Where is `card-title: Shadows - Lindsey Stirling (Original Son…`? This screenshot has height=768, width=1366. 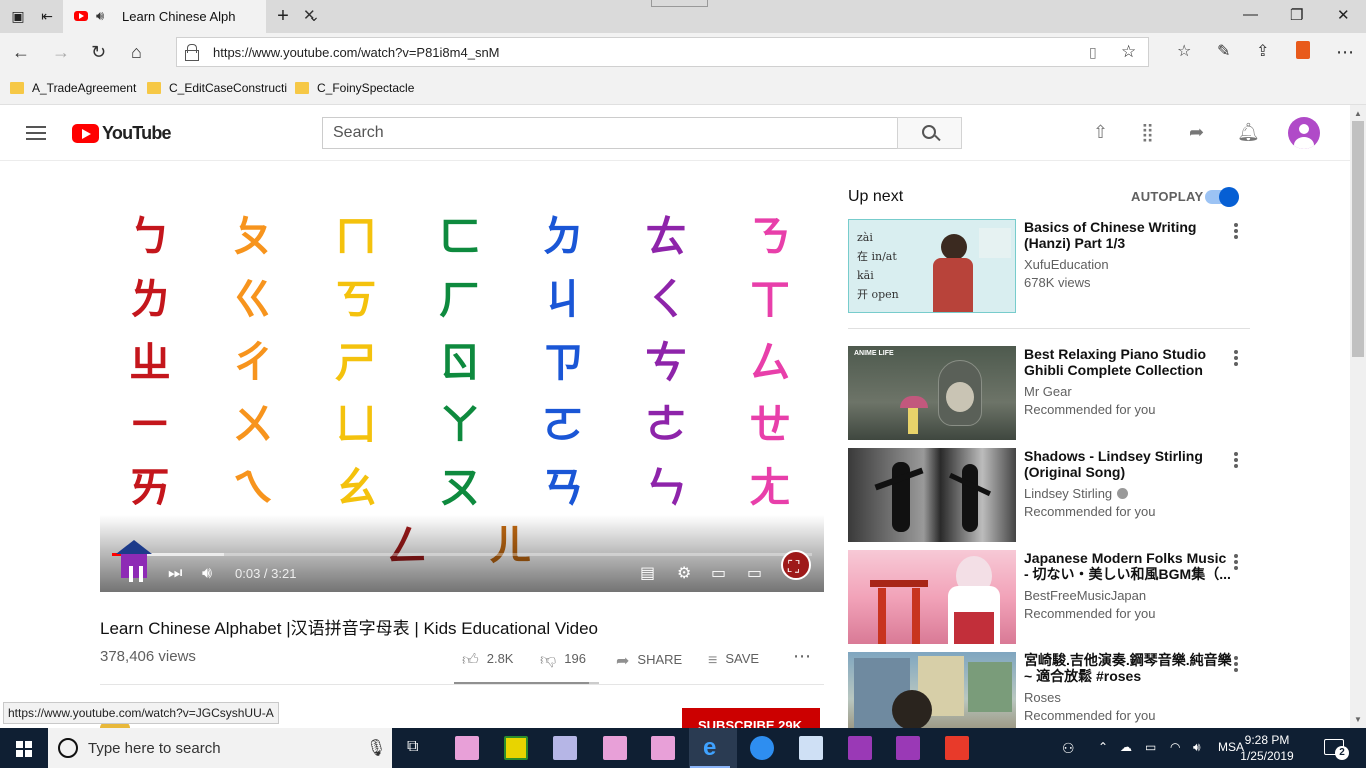
card-title: Shadows - Lindsey Stirling (Original Son… is located at coordinates (1128, 464).